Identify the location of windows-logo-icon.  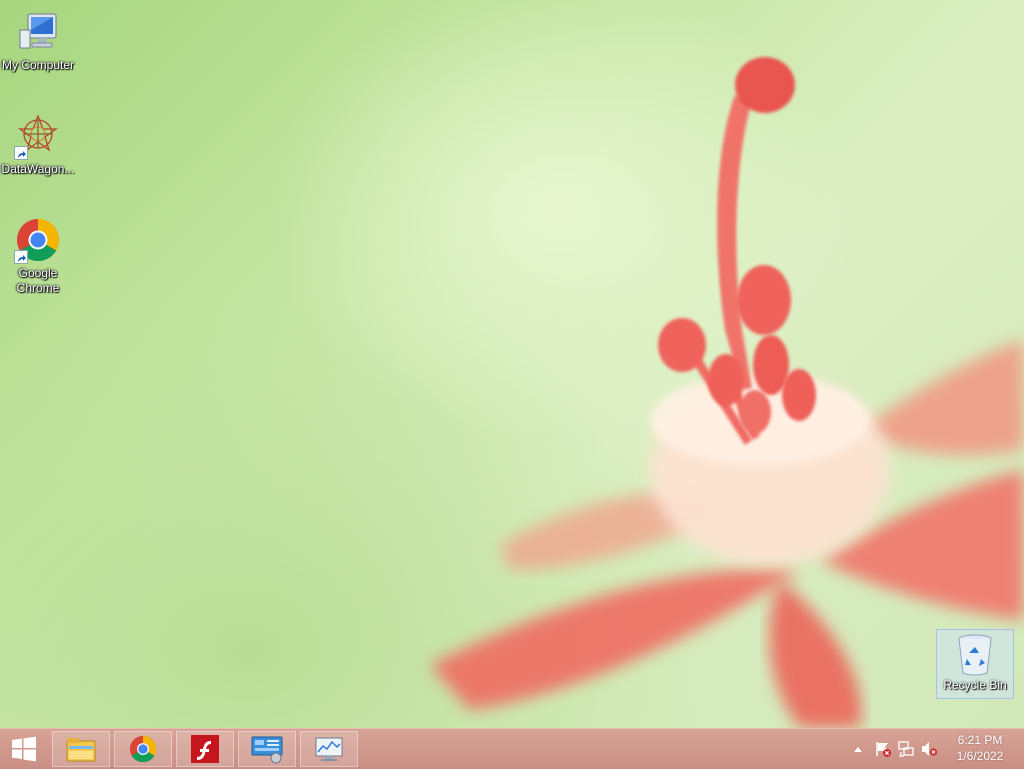
(24, 749).